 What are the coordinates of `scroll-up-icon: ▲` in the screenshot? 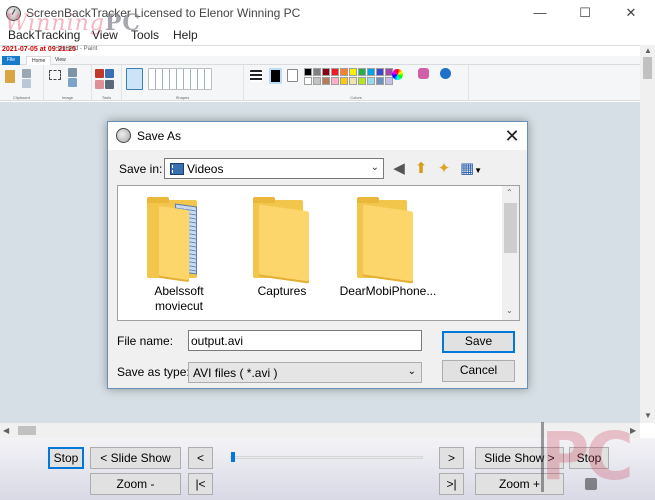 It's located at (648, 50).